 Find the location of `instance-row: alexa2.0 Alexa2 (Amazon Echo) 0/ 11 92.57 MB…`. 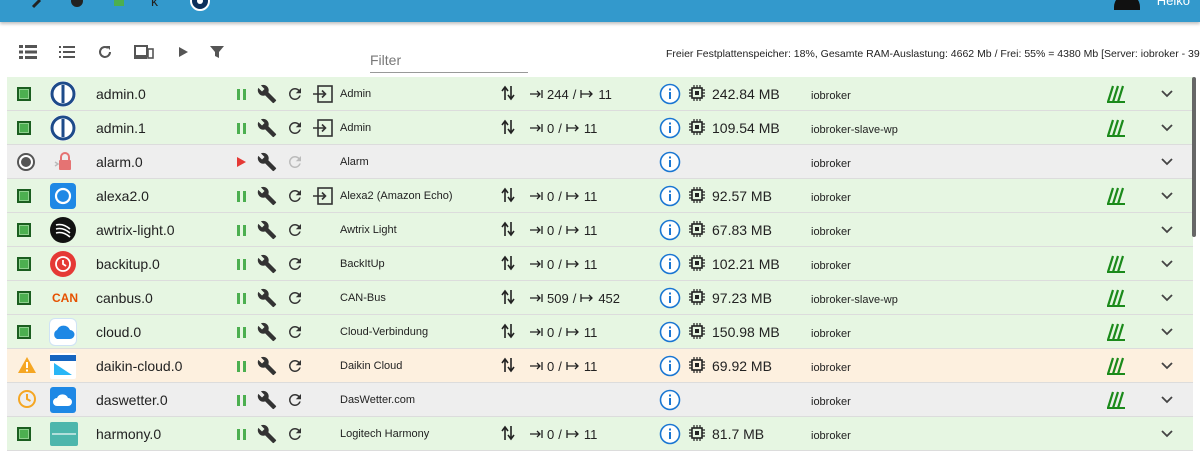

instance-row: alexa2.0 Alexa2 (Amazon Echo) 0/ 11 92.57 MB… is located at coordinates (600, 196).